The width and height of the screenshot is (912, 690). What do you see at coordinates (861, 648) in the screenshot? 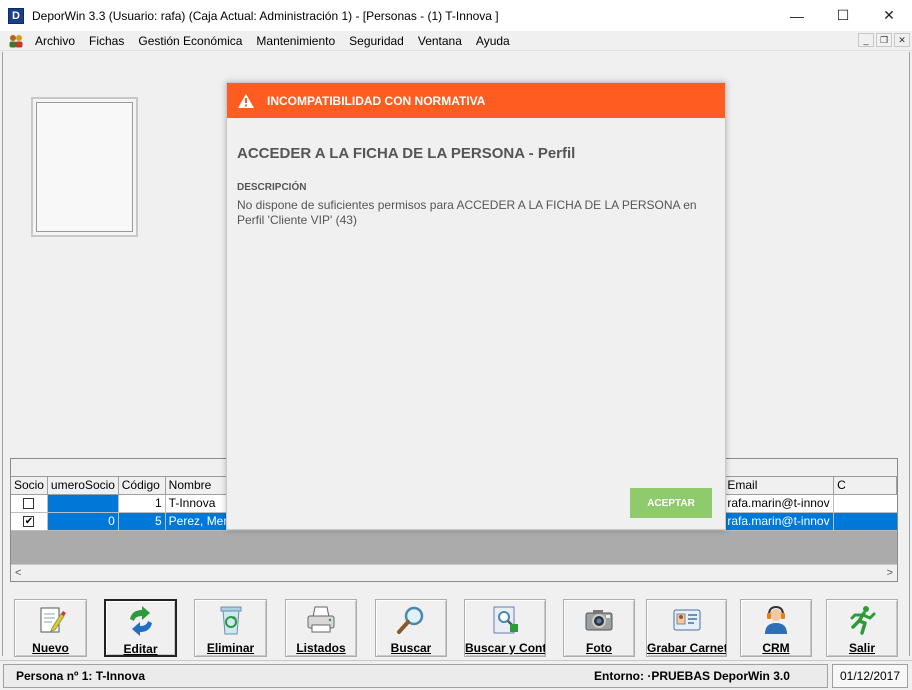
I see `salir-label: Salir` at bounding box center [861, 648].